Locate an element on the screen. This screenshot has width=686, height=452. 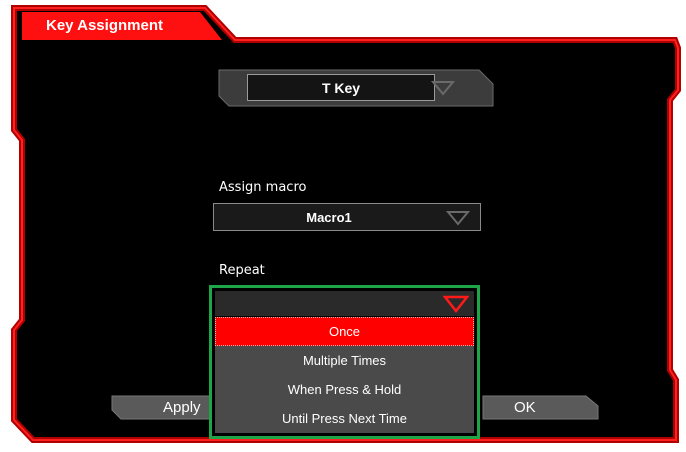
apply-button: Apply is located at coordinates (163, 407).